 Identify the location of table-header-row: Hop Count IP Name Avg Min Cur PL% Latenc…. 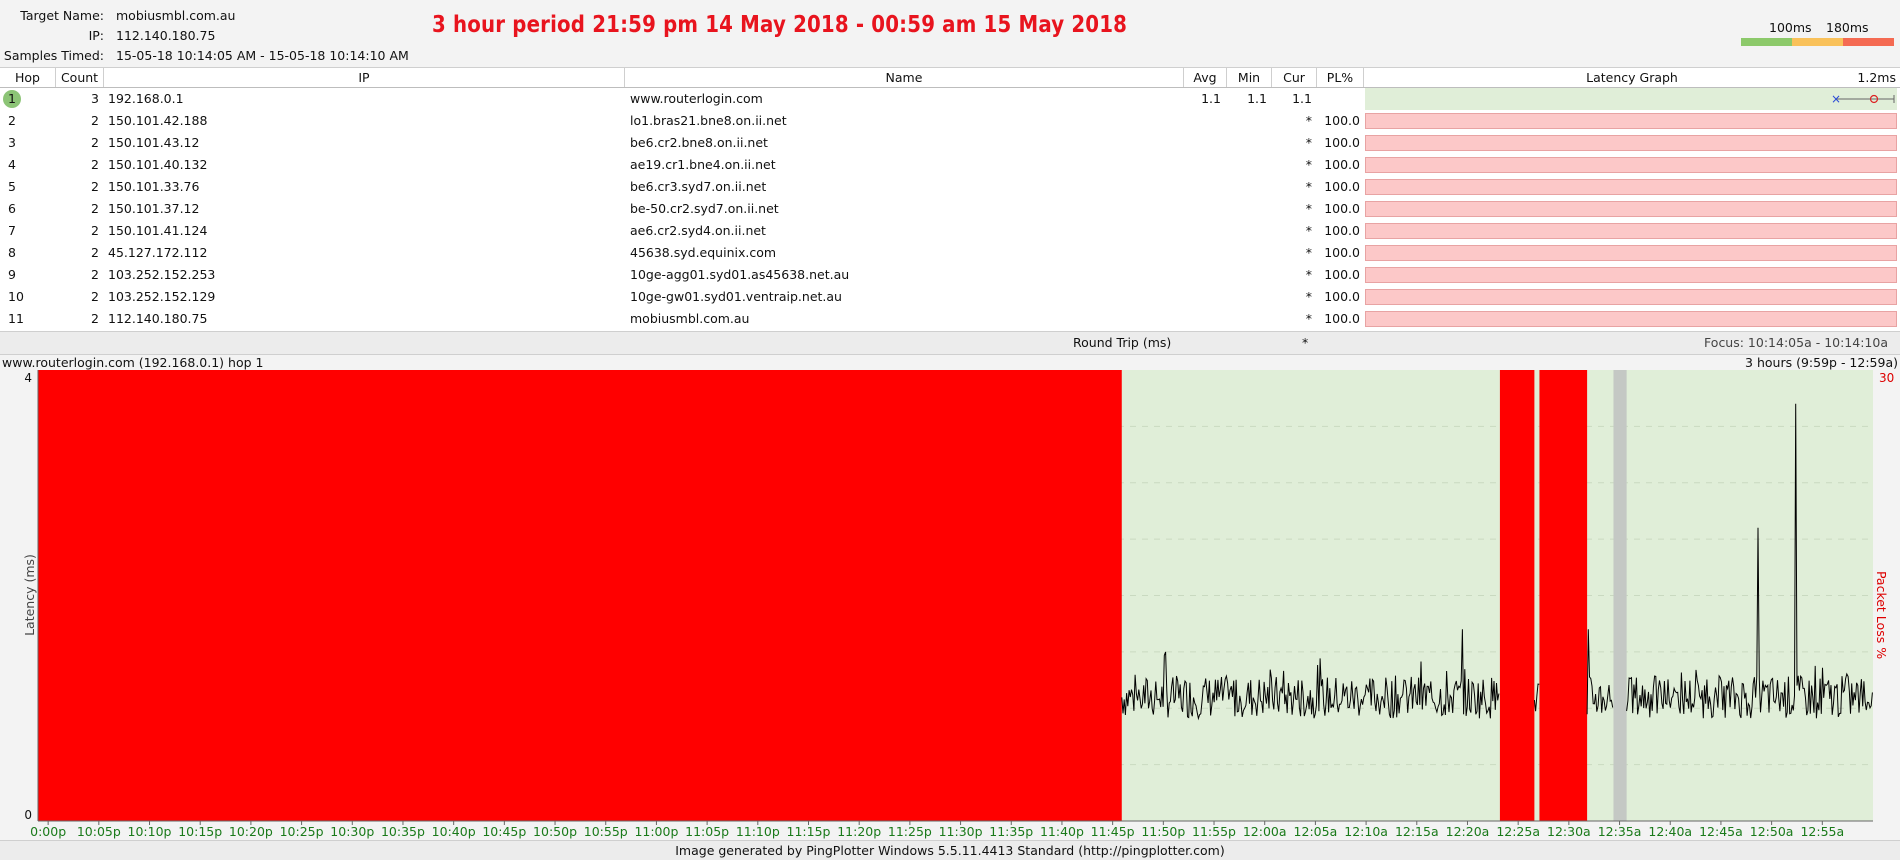
(950, 78).